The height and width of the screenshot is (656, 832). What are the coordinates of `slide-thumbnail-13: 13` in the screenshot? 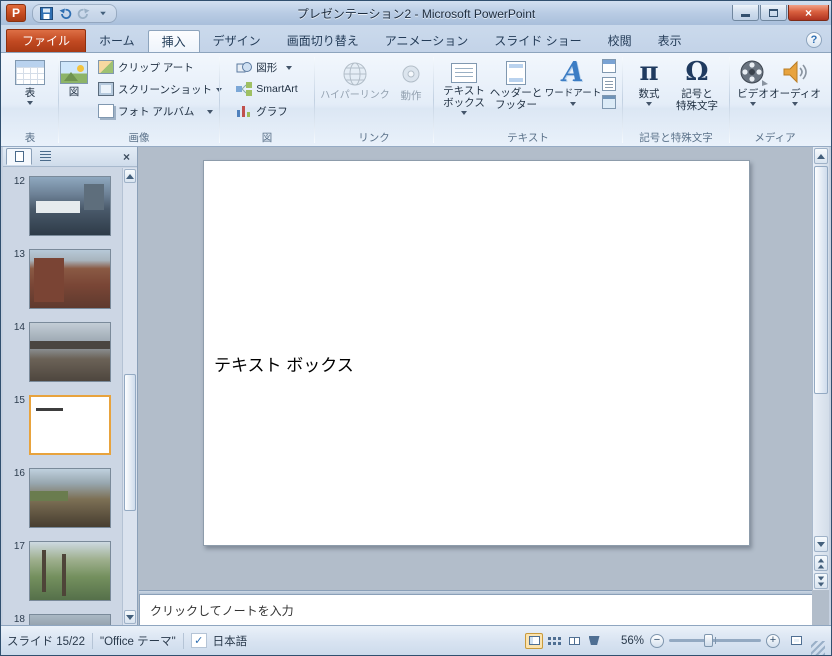 It's located at (62, 279).